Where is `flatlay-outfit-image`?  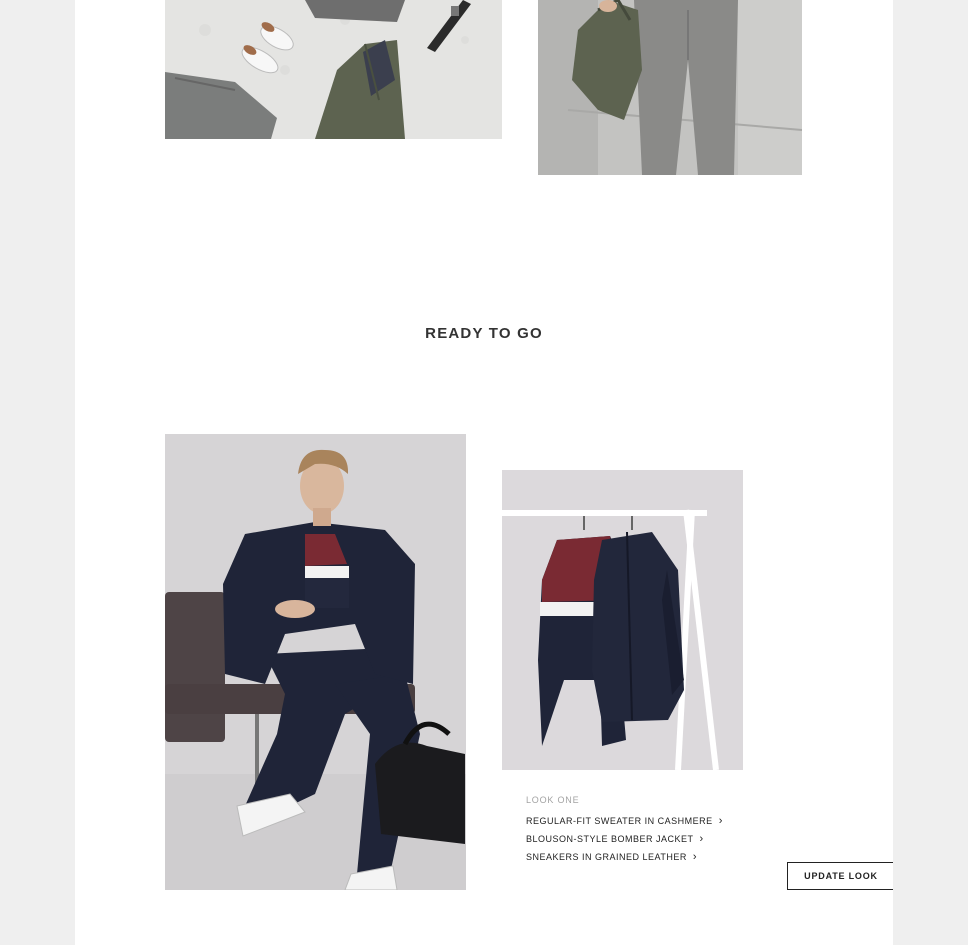
flatlay-outfit-image is located at coordinates (333, 69).